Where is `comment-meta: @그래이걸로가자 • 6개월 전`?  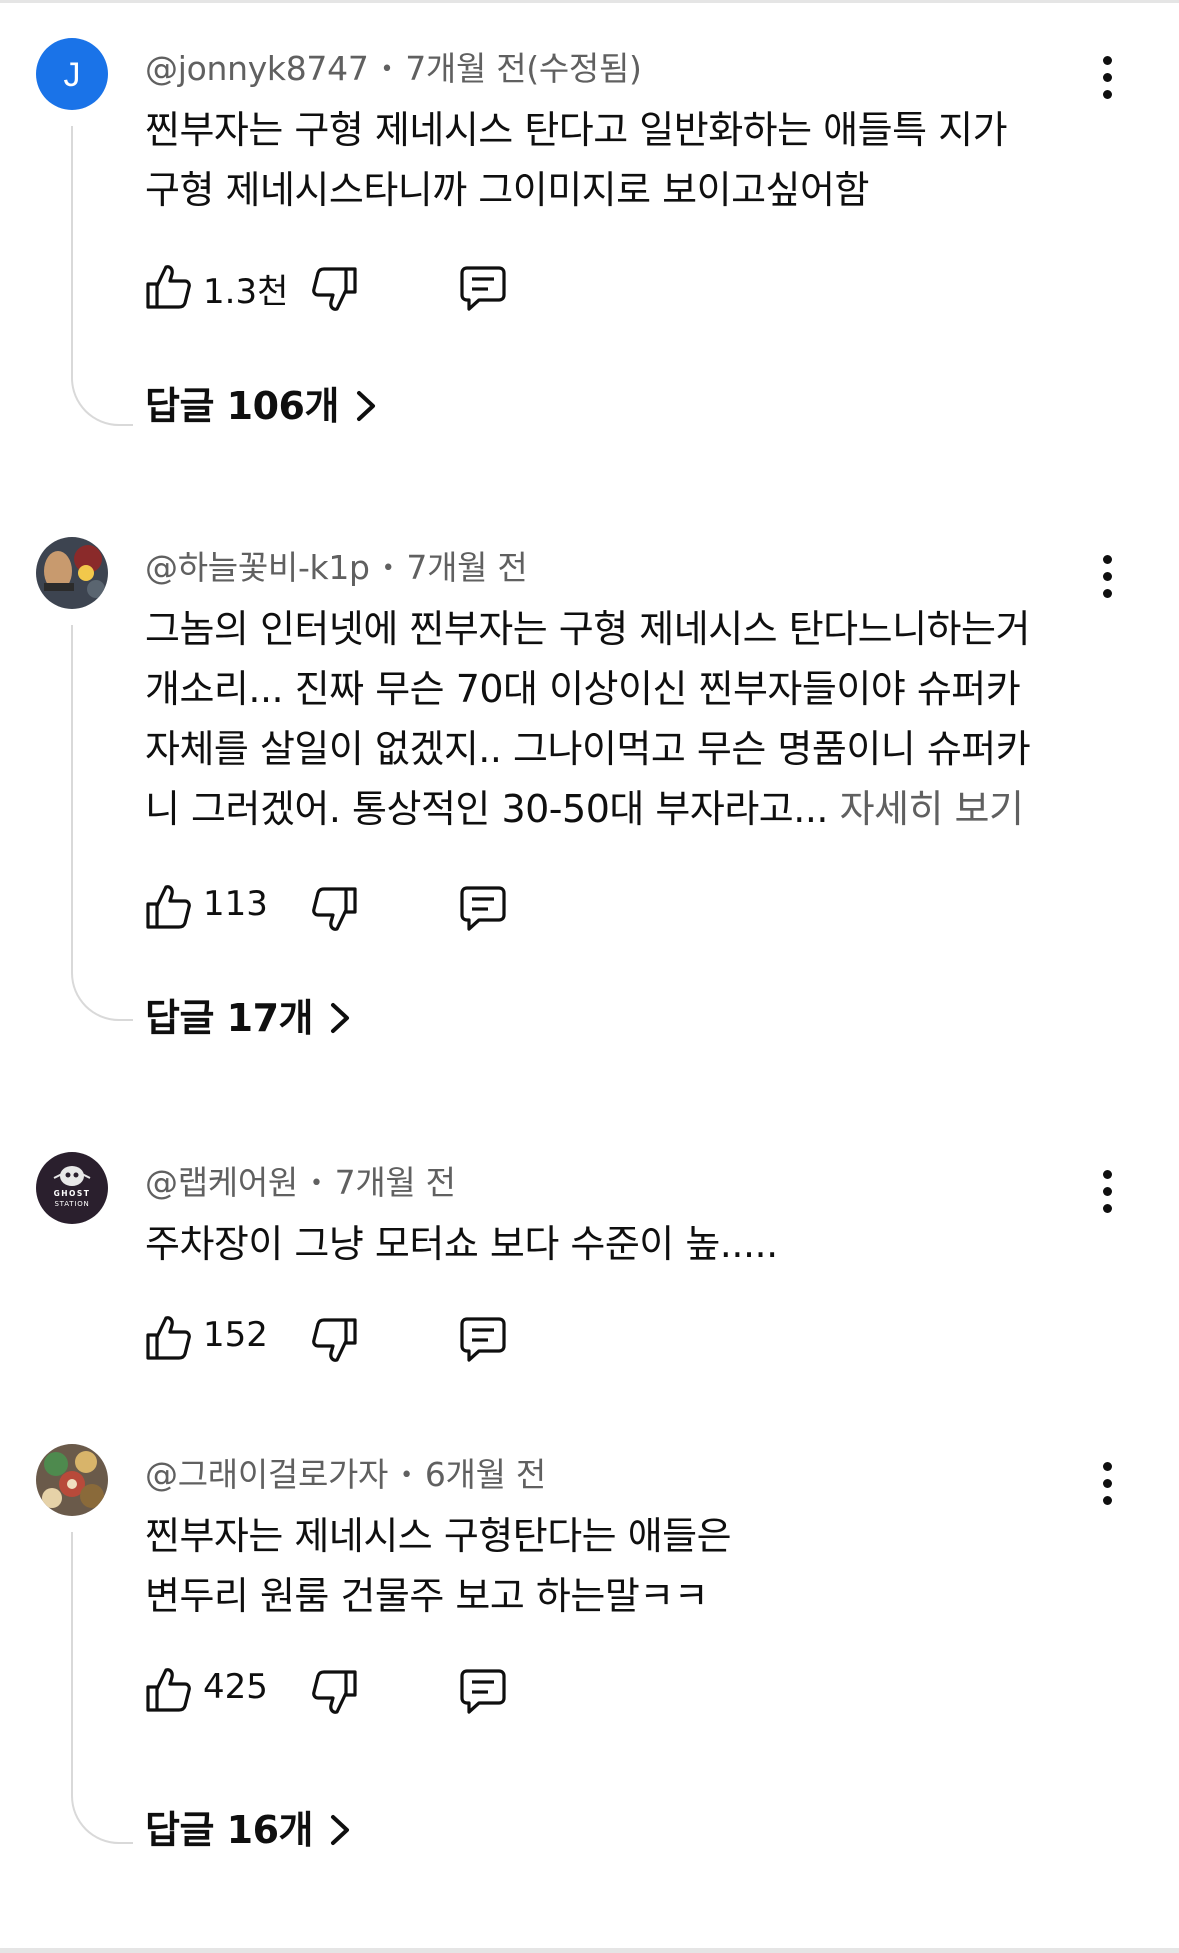 comment-meta: @그래이걸로가자 • 6개월 전 is located at coordinates (345, 1472).